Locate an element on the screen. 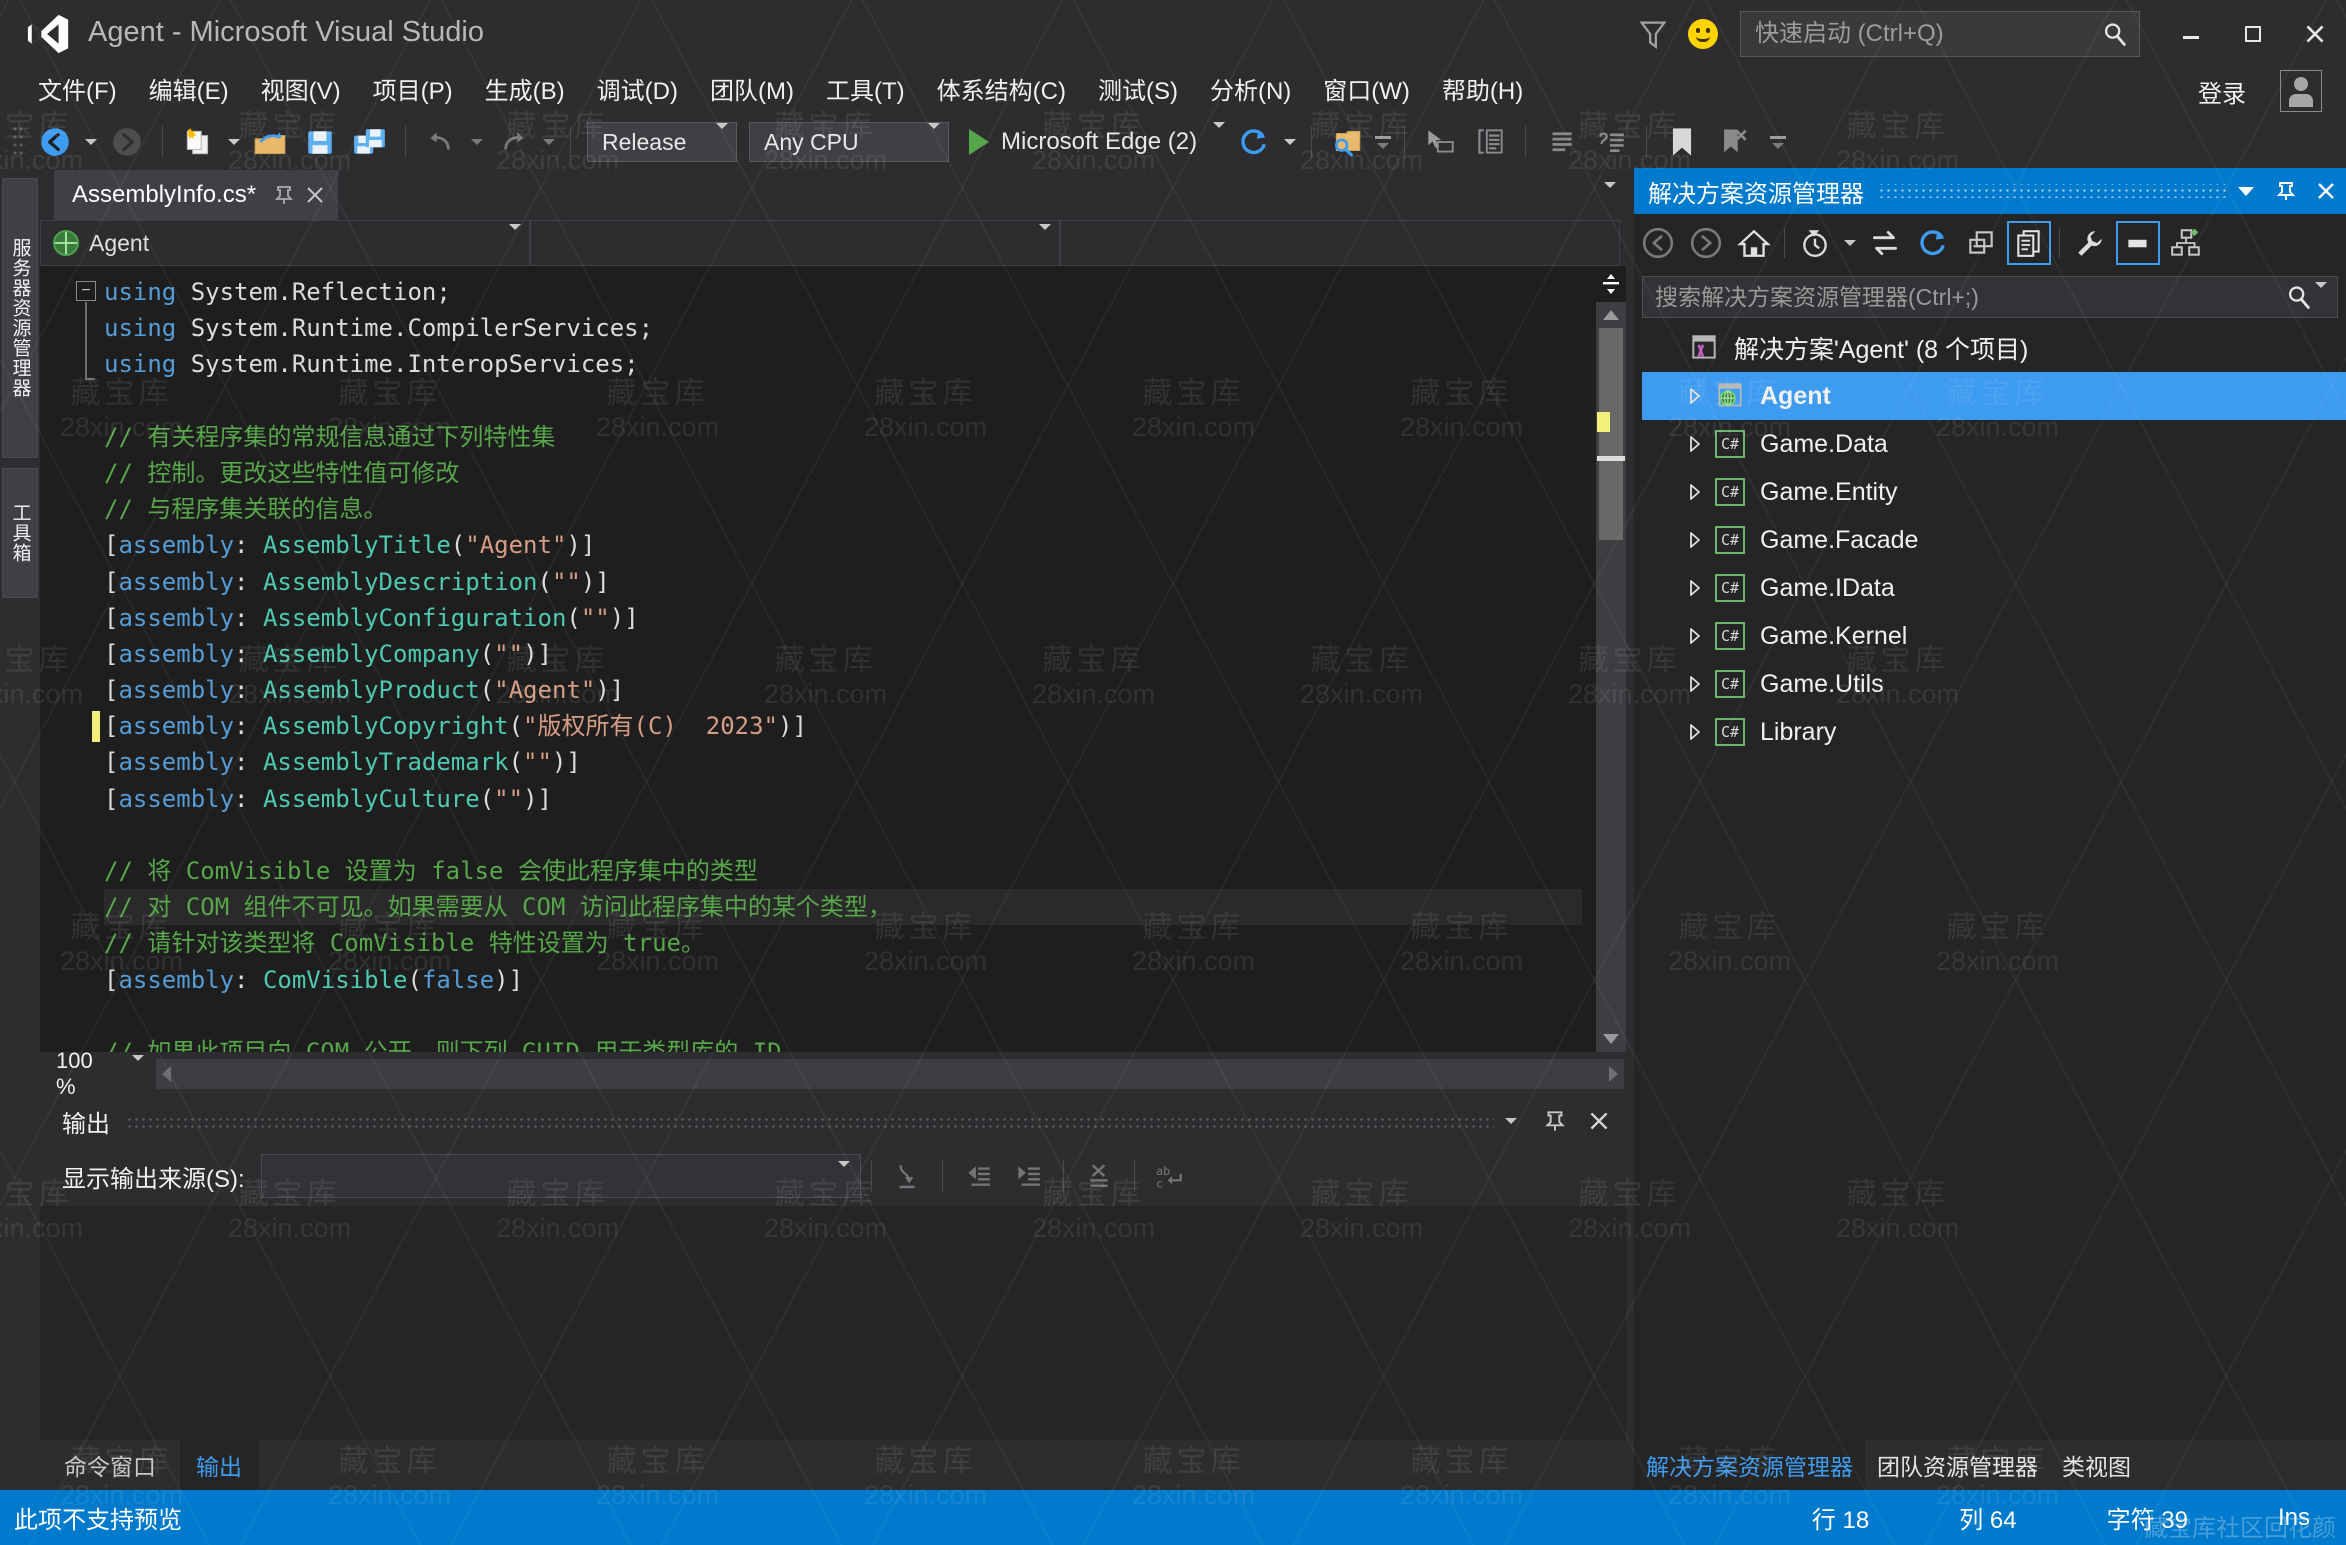 This screenshot has width=2346, height=1545. solution-explorer-search is located at coordinates (1990, 297).